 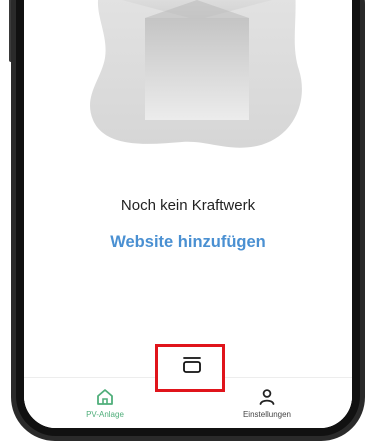 What do you see at coordinates (267, 414) in the screenshot?
I see `tab-einstellungen-label: Einstellungen` at bounding box center [267, 414].